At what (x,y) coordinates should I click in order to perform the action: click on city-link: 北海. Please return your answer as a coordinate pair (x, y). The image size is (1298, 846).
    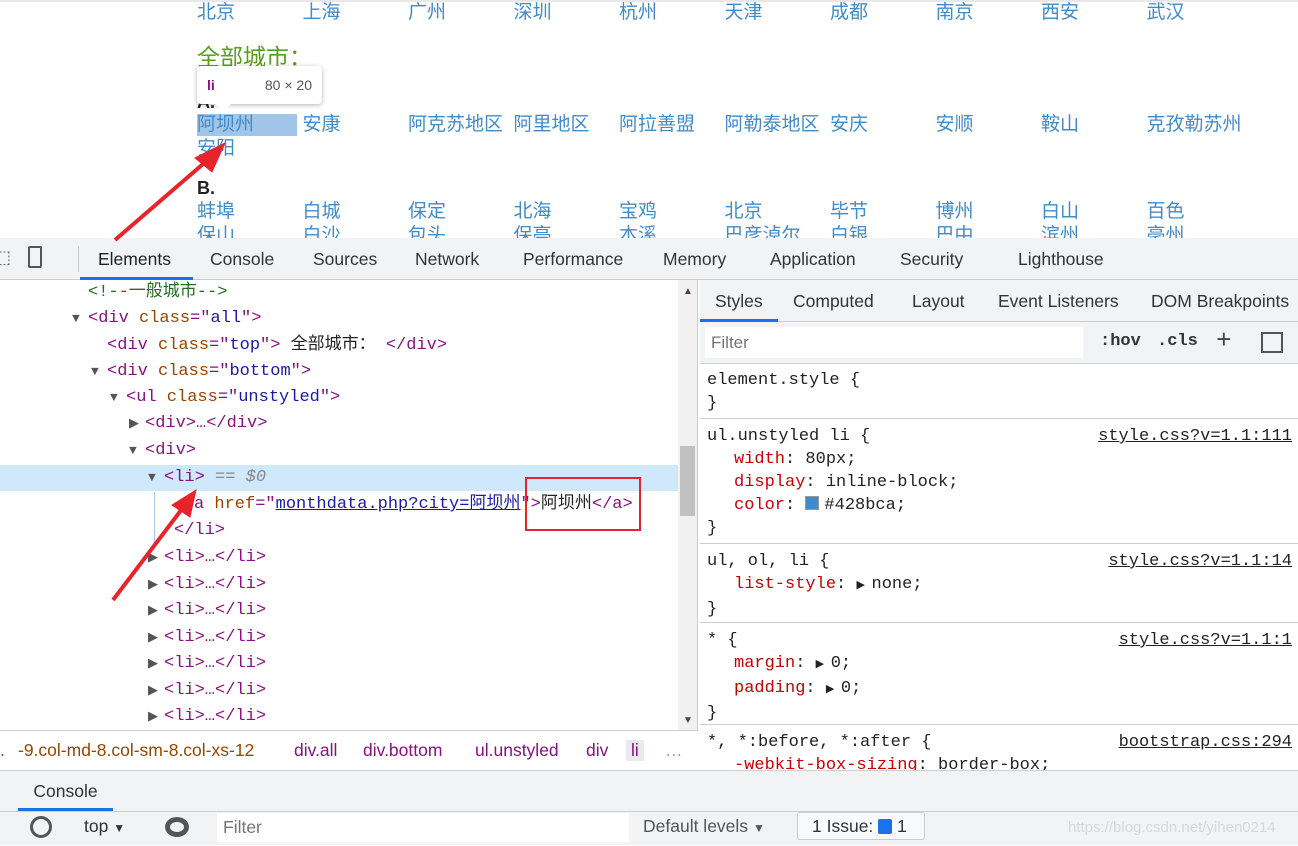
    Looking at the image, I should click on (533, 212).